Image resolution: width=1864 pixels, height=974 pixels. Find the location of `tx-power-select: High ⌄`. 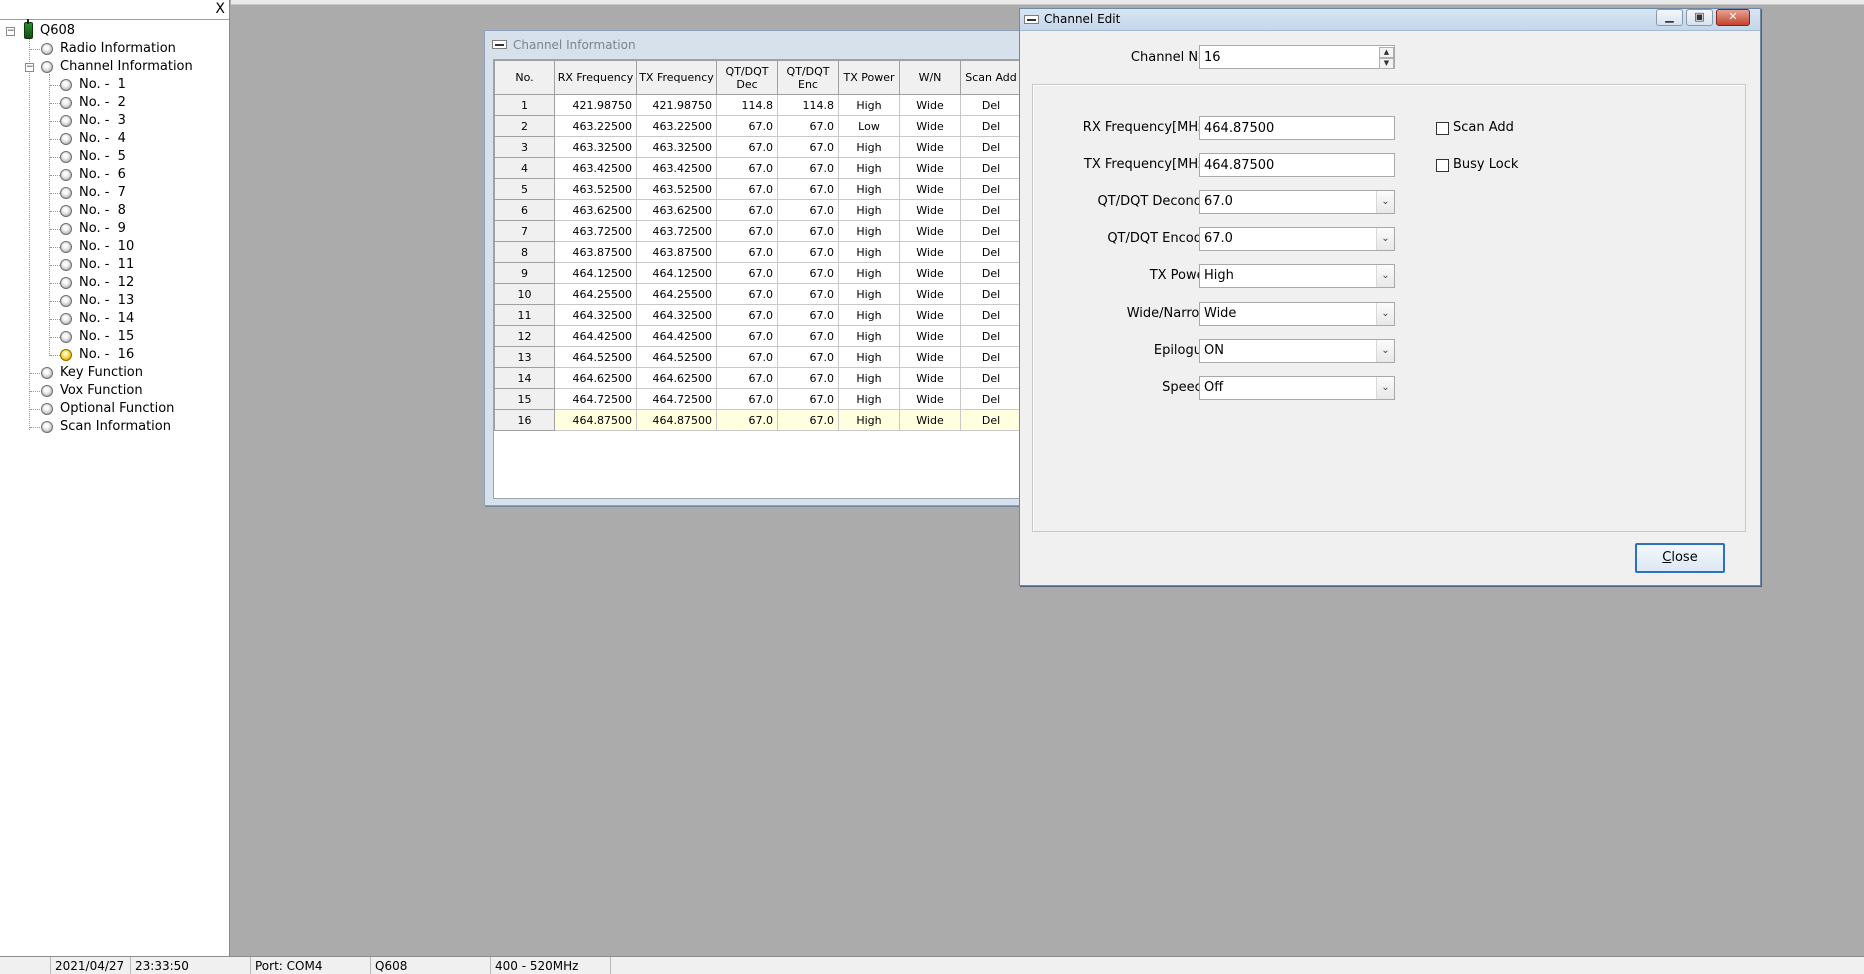

tx-power-select: High ⌄ is located at coordinates (1297, 276).